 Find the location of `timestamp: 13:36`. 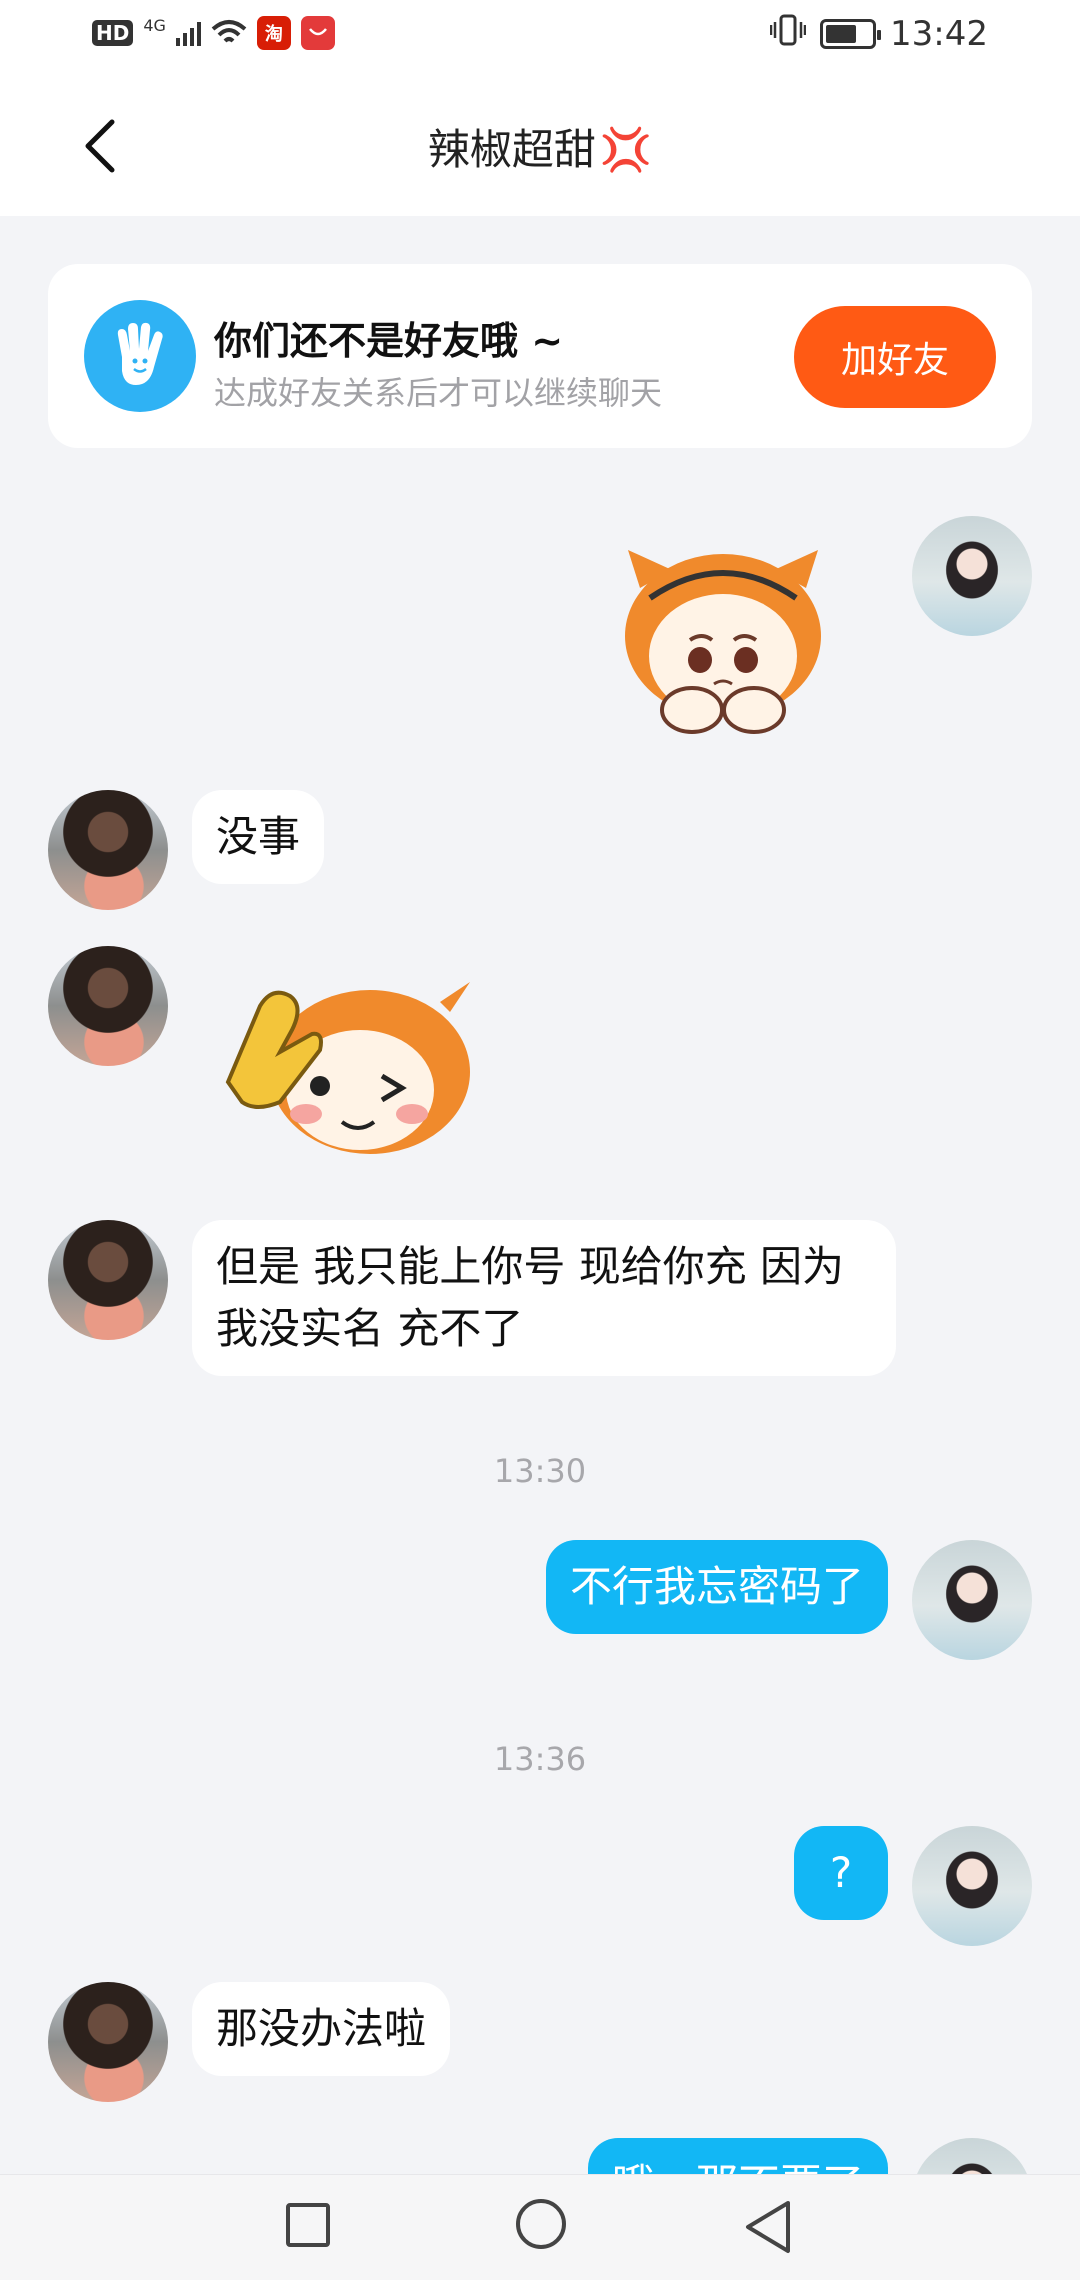

timestamp: 13:36 is located at coordinates (540, 1759).